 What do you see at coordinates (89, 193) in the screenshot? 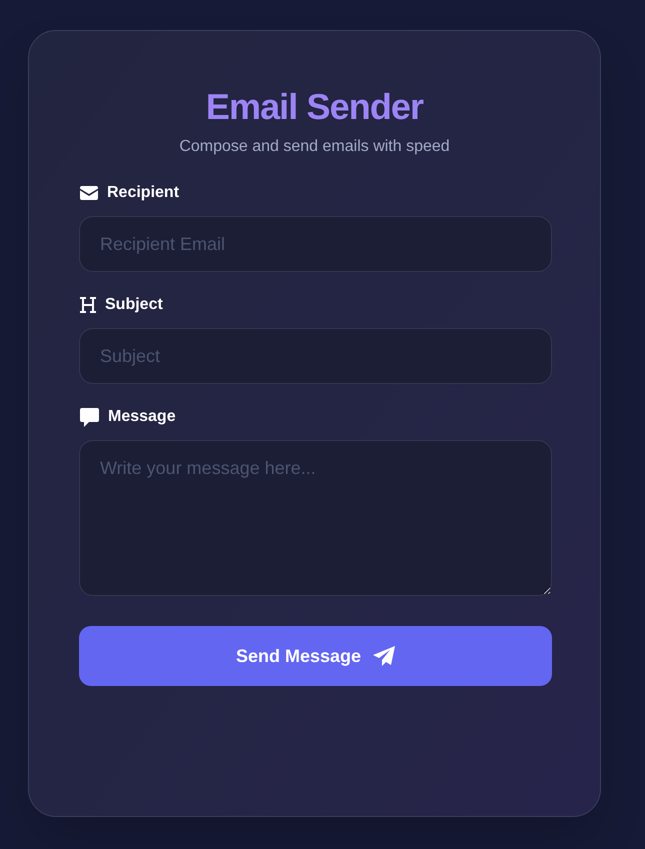
I see `envelope-icon` at bounding box center [89, 193].